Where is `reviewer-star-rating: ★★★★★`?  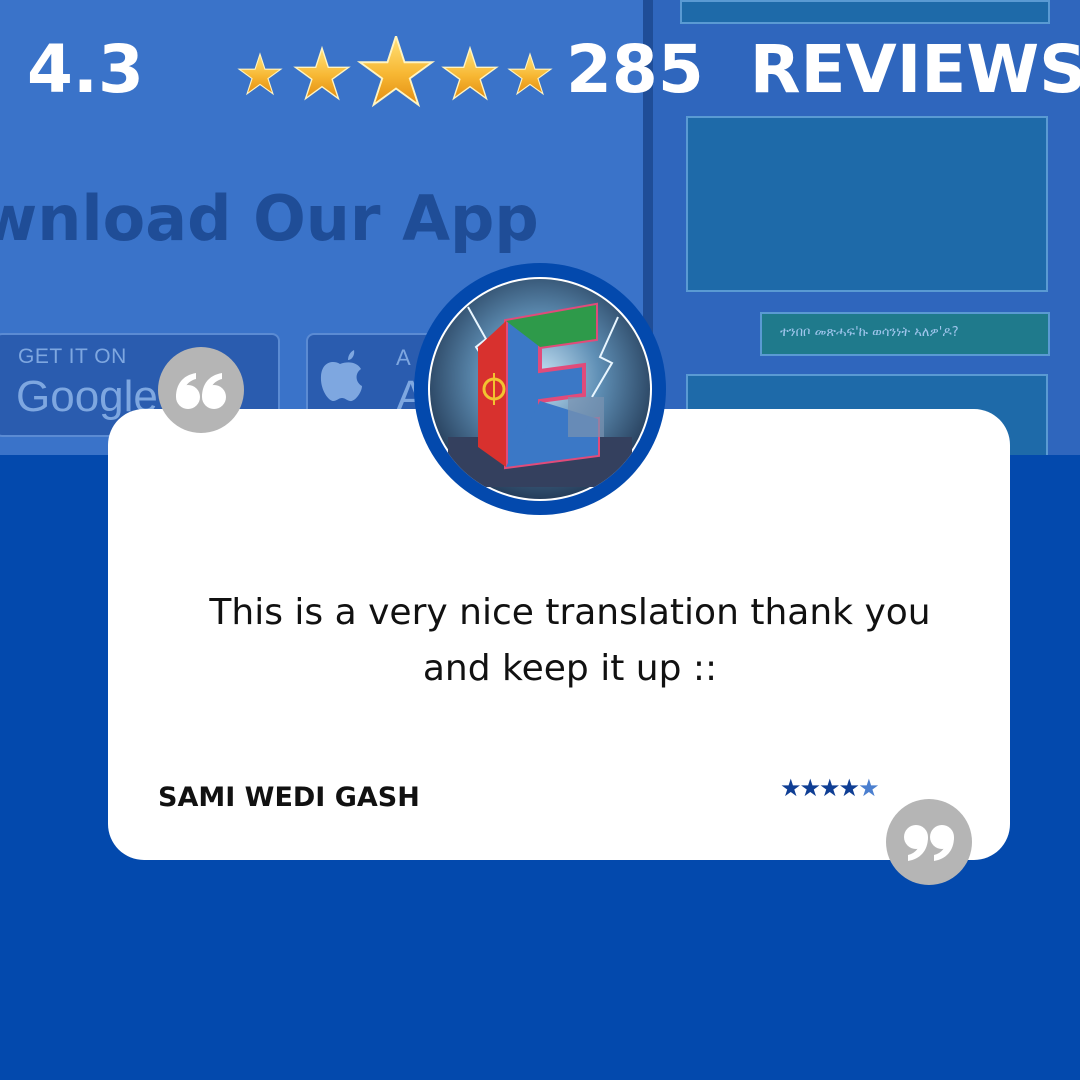
reviewer-star-rating: ★★★★★ is located at coordinates (830, 788).